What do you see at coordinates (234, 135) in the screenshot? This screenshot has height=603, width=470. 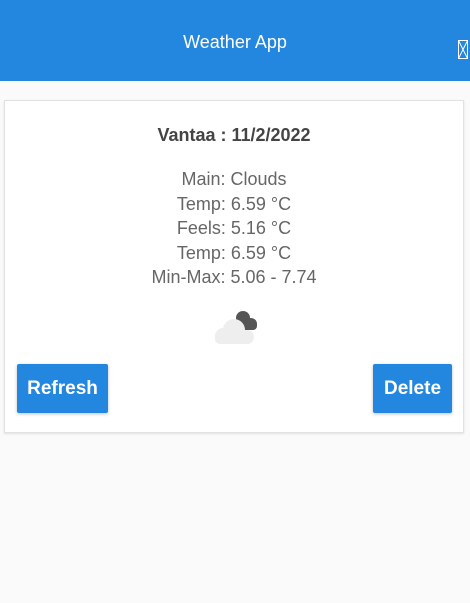 I see `city-date-title: Vantaa : 11/2/2022` at bounding box center [234, 135].